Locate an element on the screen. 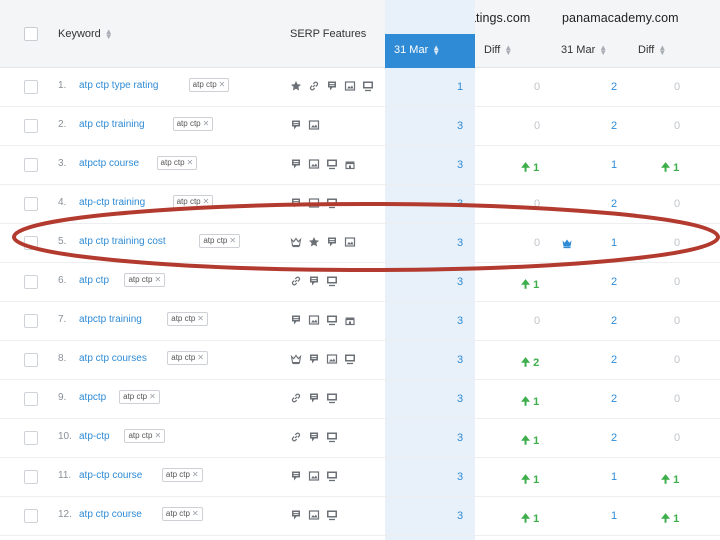 The image size is (720, 540). keyword-link: atpctp is located at coordinates (92, 397).